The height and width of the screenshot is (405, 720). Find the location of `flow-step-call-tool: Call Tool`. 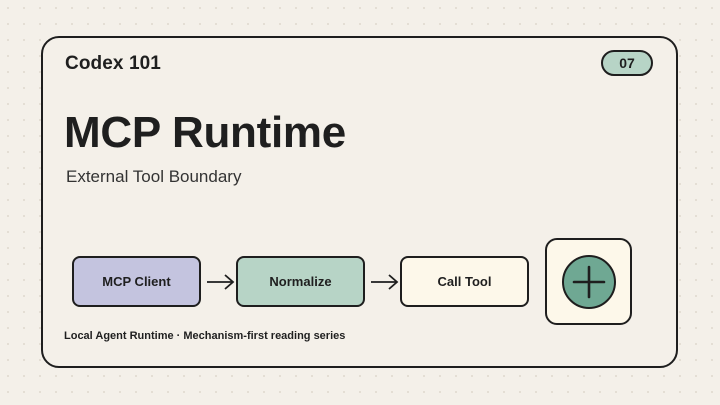

flow-step-call-tool: Call Tool is located at coordinates (464, 281).